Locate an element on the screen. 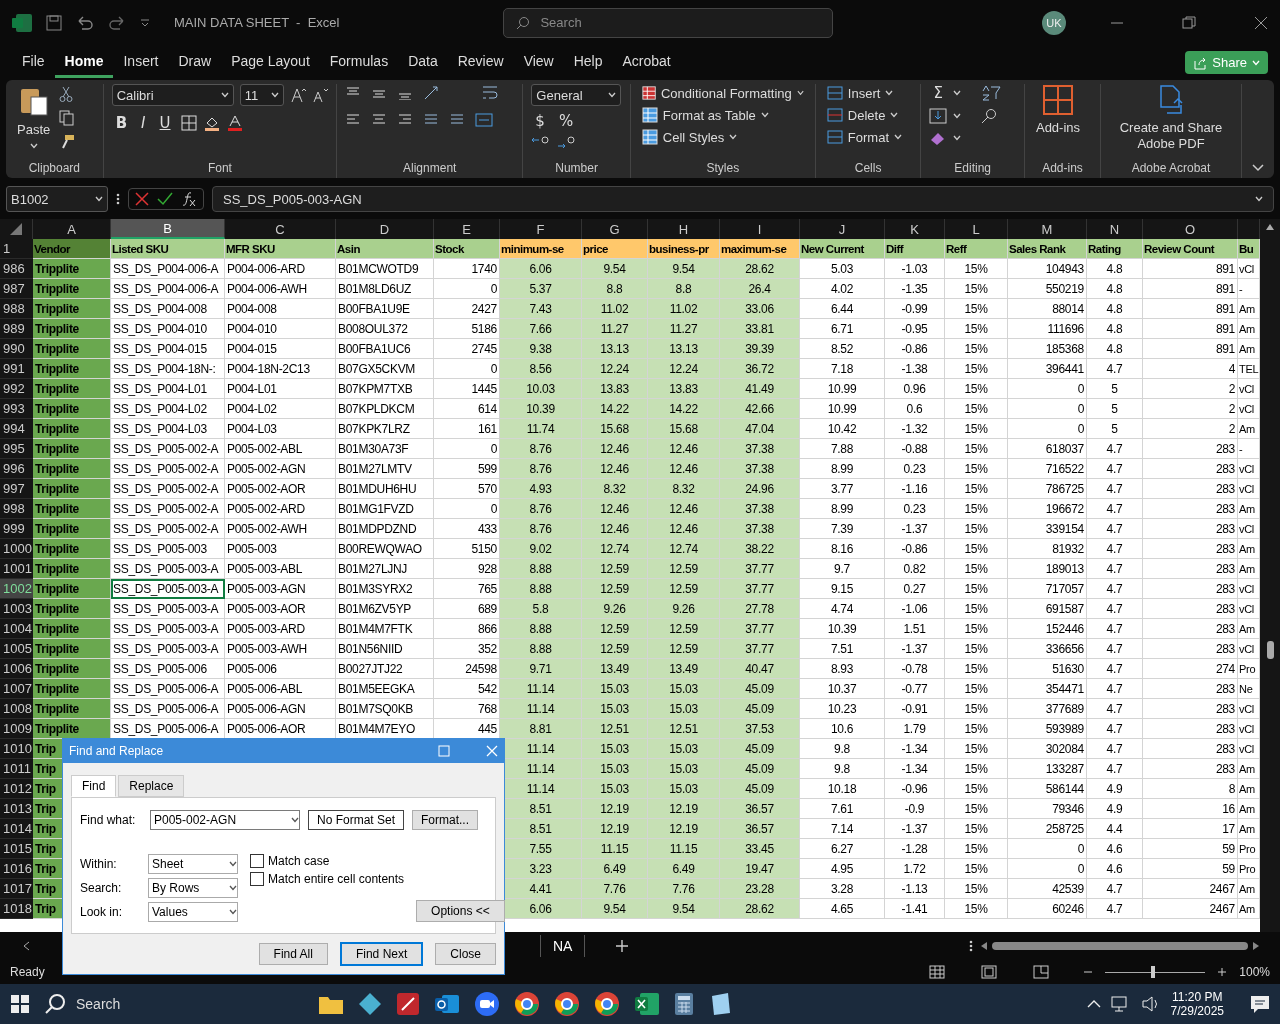 This screenshot has height=1024, width=1280. font-size-field: 11 is located at coordinates (261, 95).